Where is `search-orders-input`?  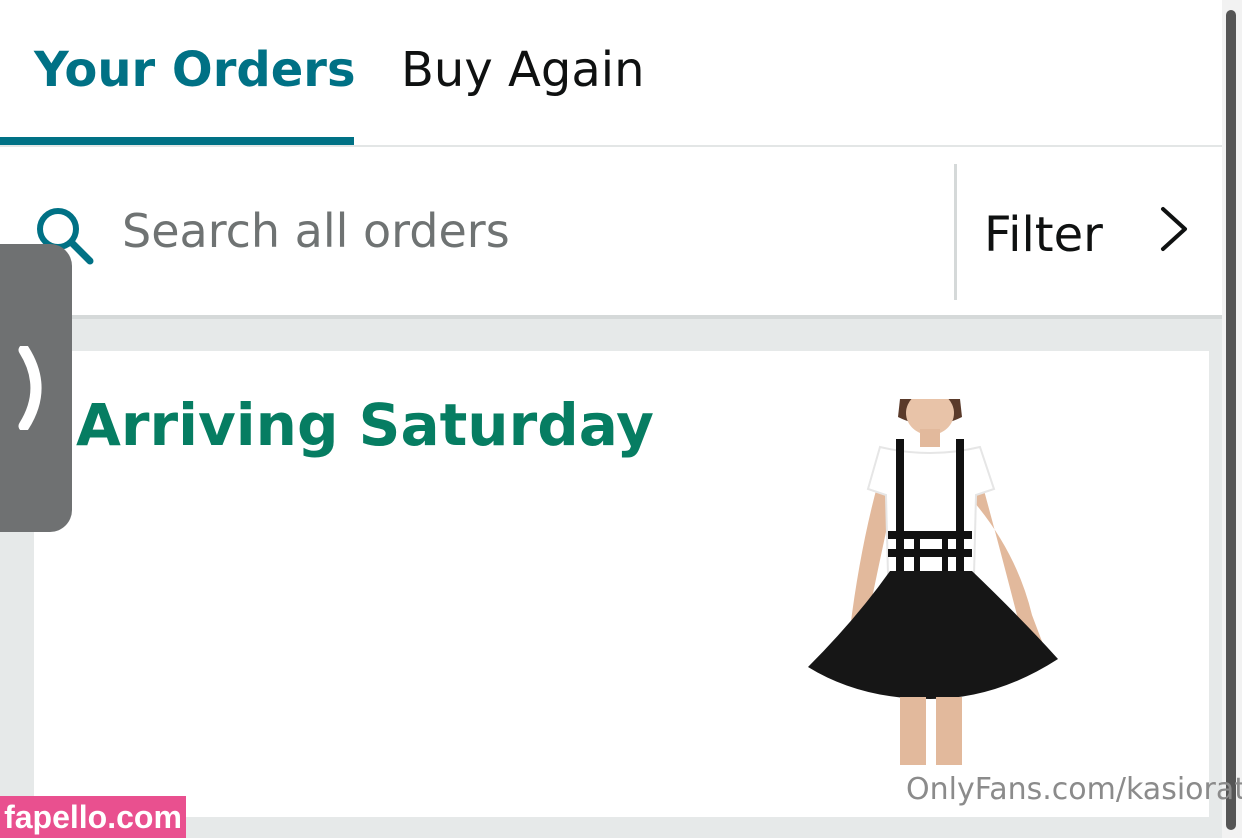
search-orders-input is located at coordinates (522, 231).